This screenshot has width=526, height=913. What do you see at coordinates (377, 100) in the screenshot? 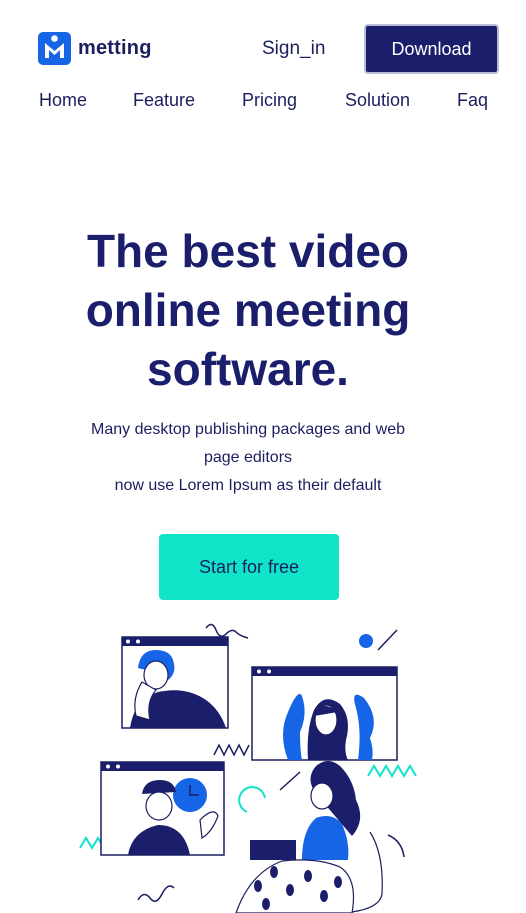
I see `nav-solution: Solution` at bounding box center [377, 100].